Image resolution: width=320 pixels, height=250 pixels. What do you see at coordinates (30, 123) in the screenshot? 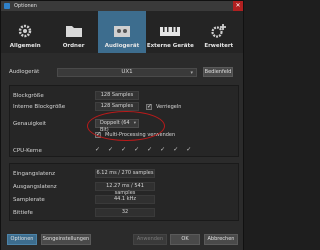
I see `precision-label: Genauigkeit` at bounding box center [30, 123].